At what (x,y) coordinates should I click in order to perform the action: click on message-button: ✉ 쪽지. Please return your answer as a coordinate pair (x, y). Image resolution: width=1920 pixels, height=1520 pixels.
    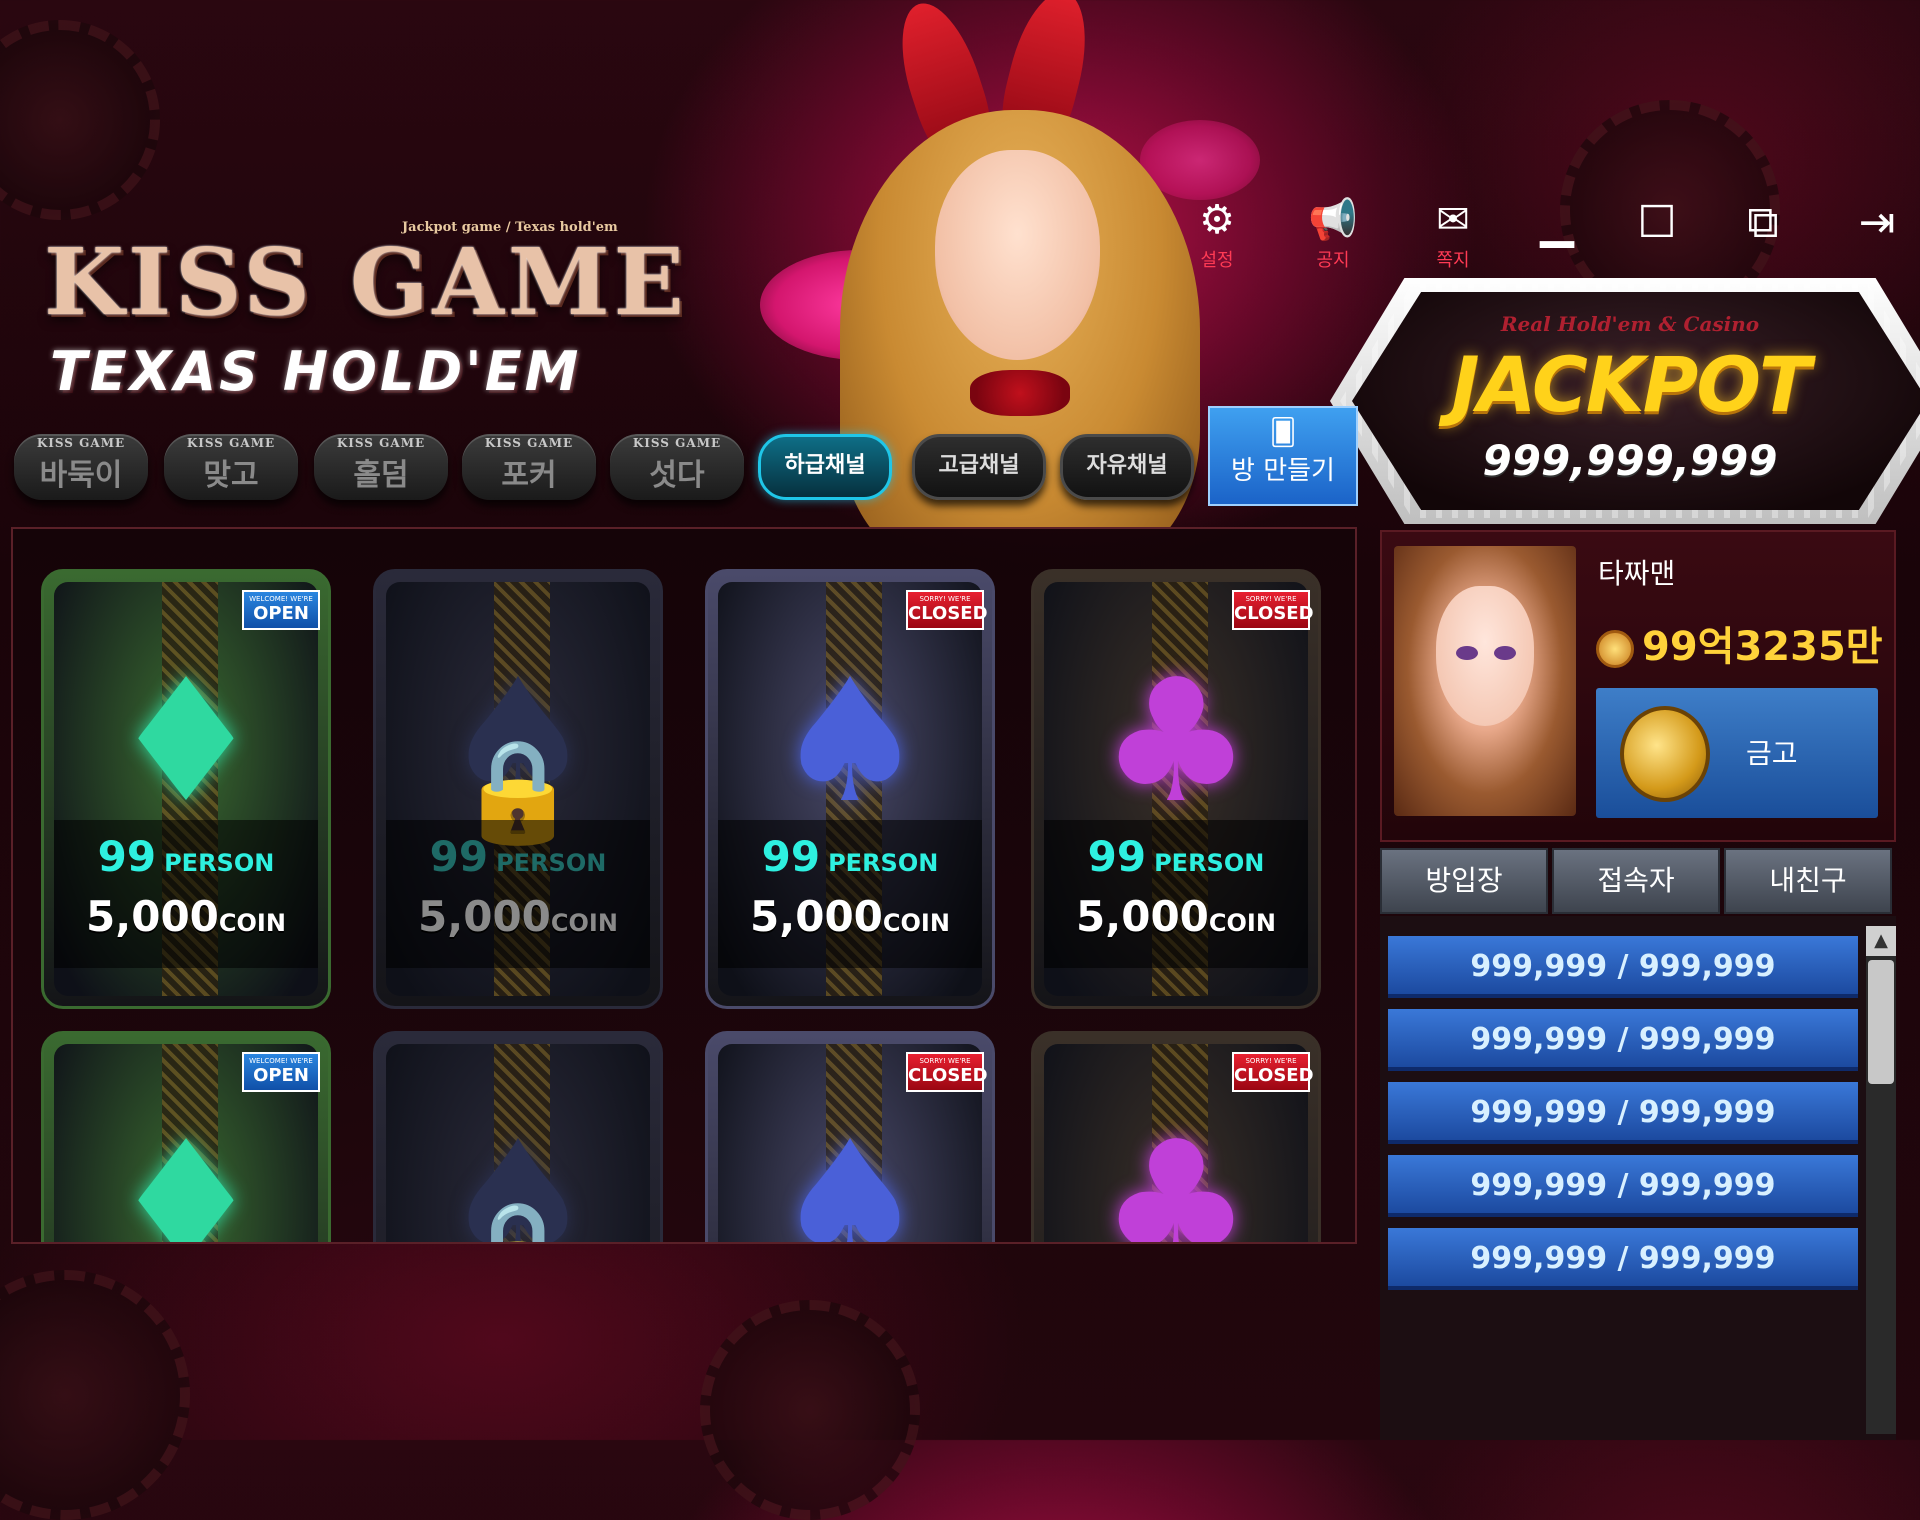
    Looking at the image, I should click on (1453, 234).